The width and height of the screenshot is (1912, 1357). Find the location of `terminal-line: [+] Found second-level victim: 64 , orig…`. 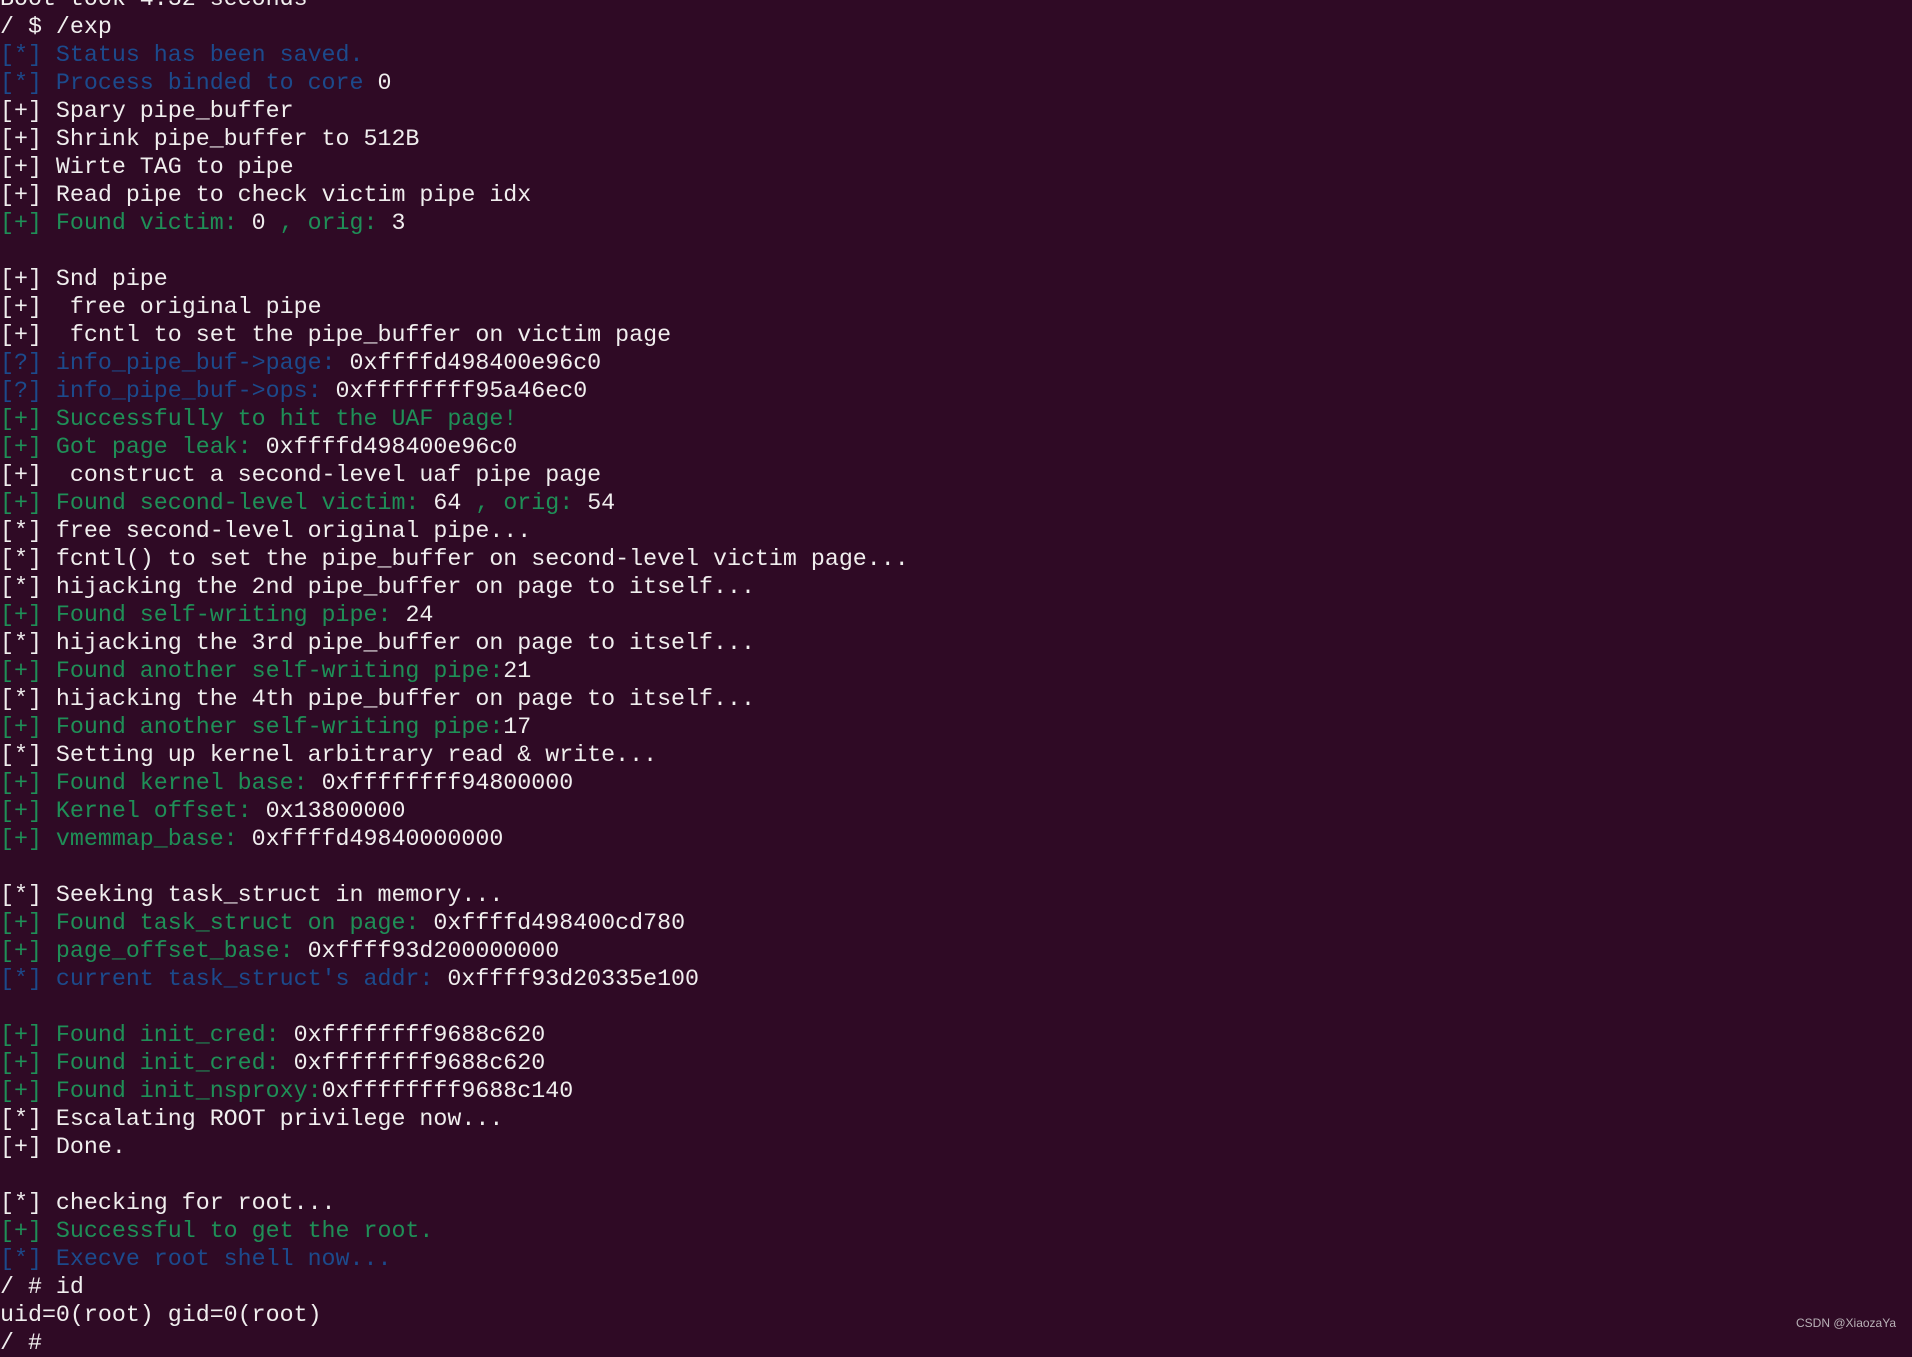

terminal-line: [+] Found second-level victim: 64 , orig… is located at coordinates (956, 503).